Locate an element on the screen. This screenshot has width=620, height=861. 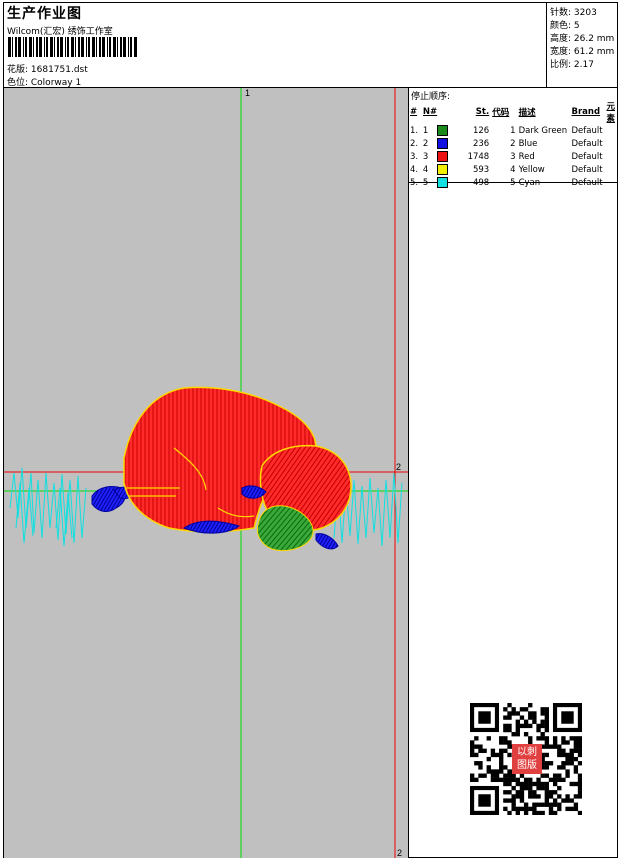
header-brand: Brand is located at coordinates (586, 112).